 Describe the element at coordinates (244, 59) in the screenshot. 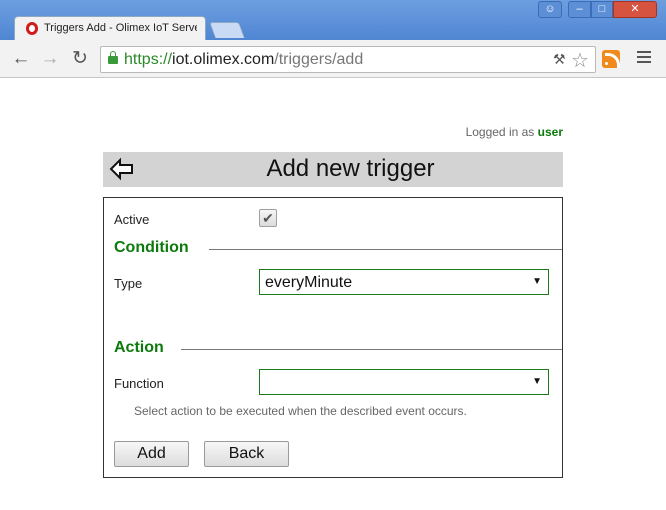

I see `url-text: https://iot.olimex.com/triggers/add` at that location.